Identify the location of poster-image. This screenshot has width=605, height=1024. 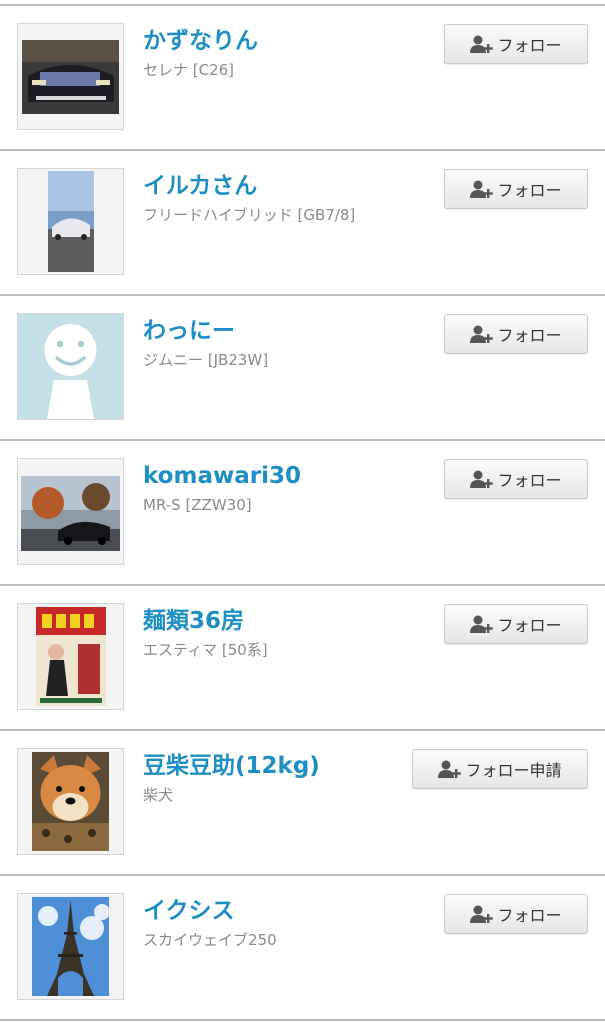
(70, 656).